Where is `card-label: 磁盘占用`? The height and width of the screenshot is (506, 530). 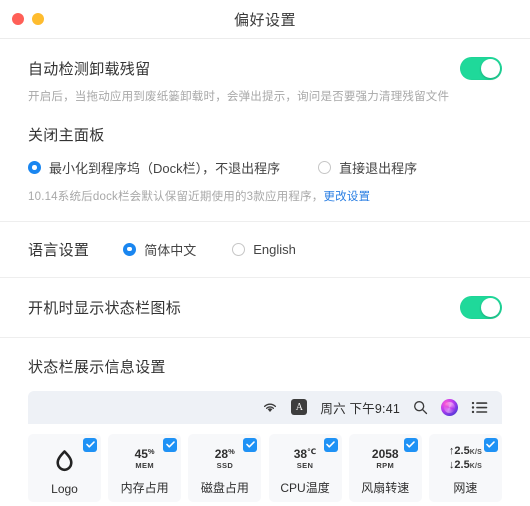
card-label: 磁盘占用 is located at coordinates (224, 487).